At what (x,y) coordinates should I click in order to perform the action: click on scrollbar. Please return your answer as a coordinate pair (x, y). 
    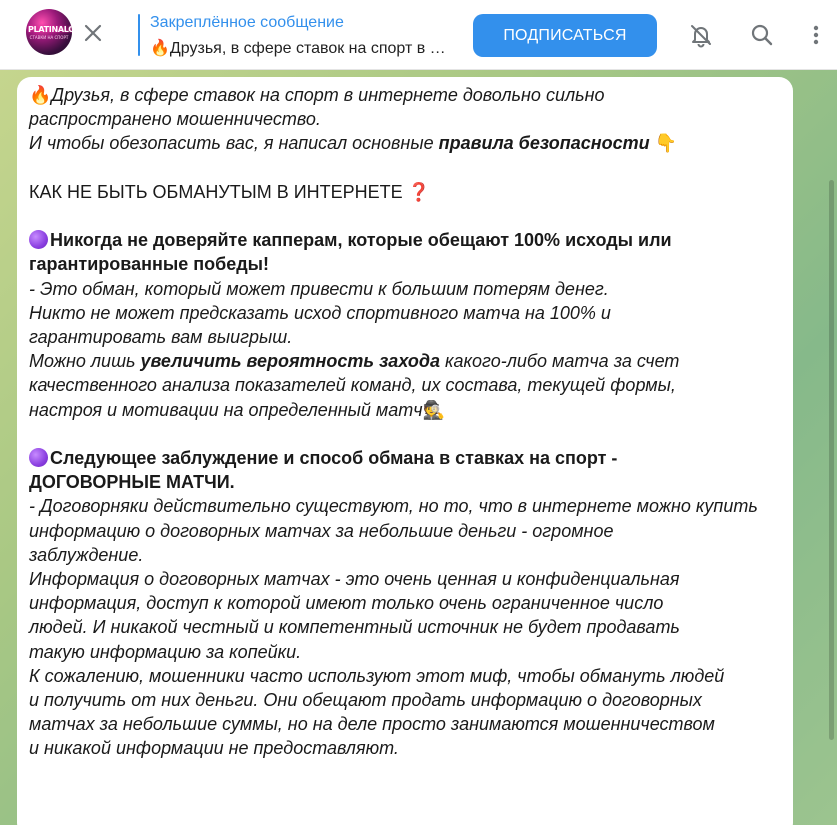
    Looking at the image, I should click on (831, 447).